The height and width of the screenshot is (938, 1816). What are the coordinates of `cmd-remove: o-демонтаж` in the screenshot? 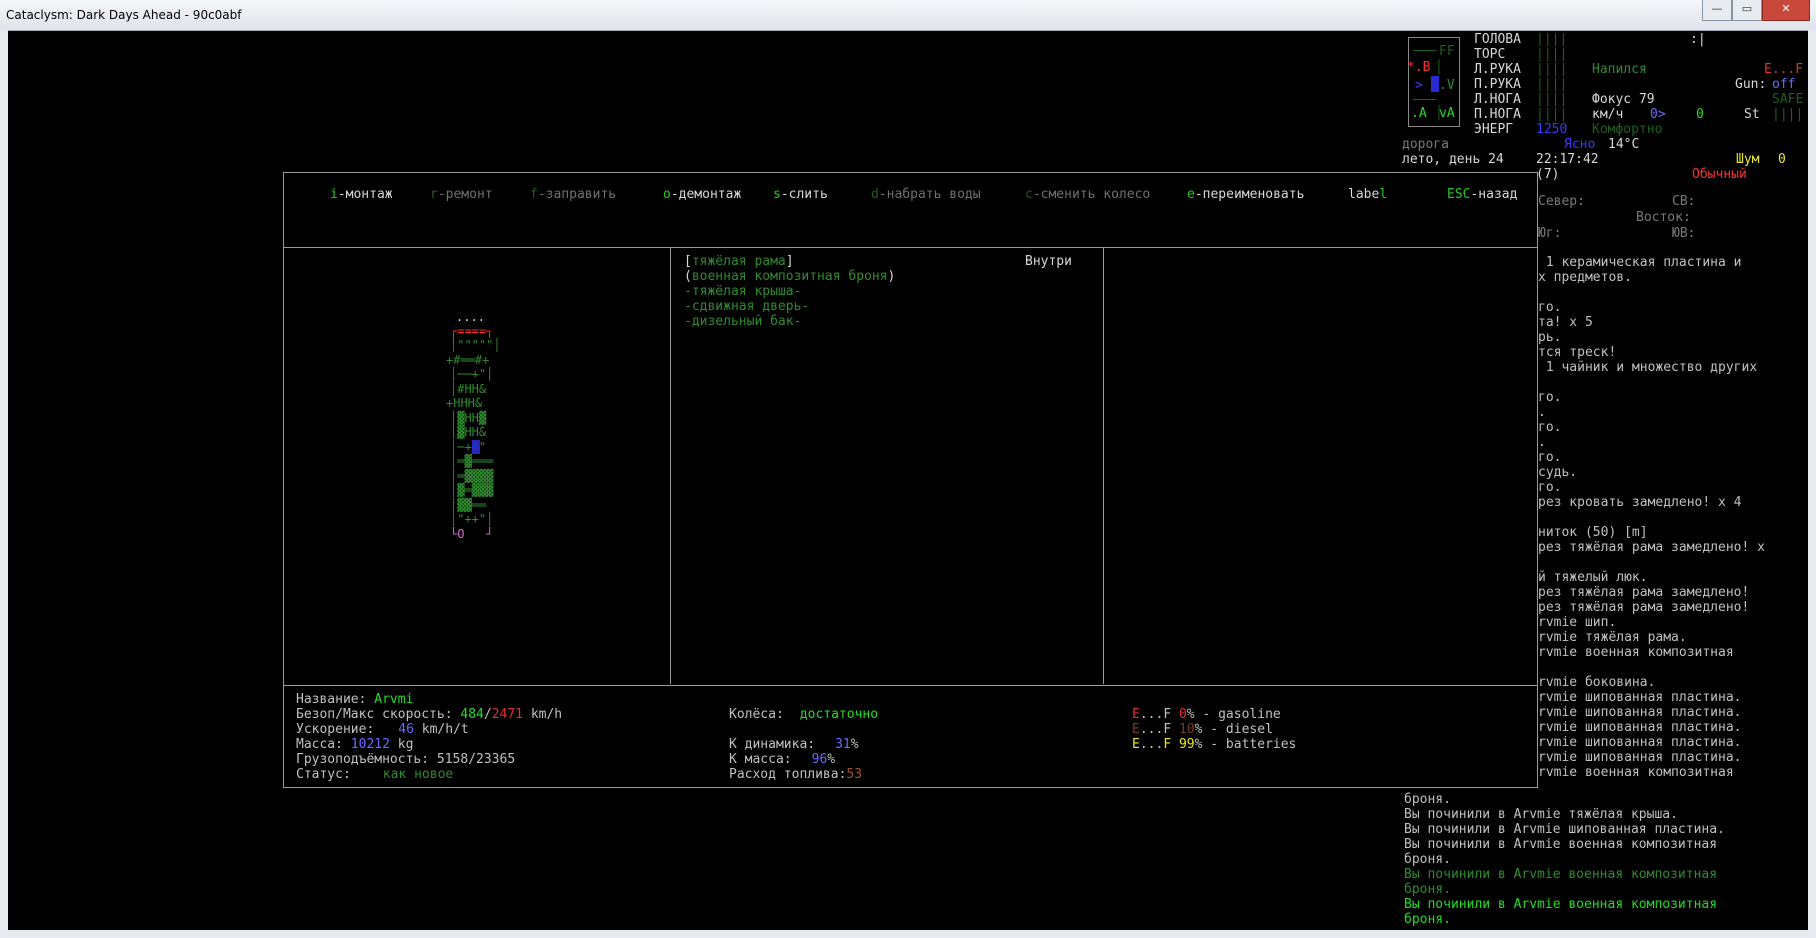 It's located at (702, 194).